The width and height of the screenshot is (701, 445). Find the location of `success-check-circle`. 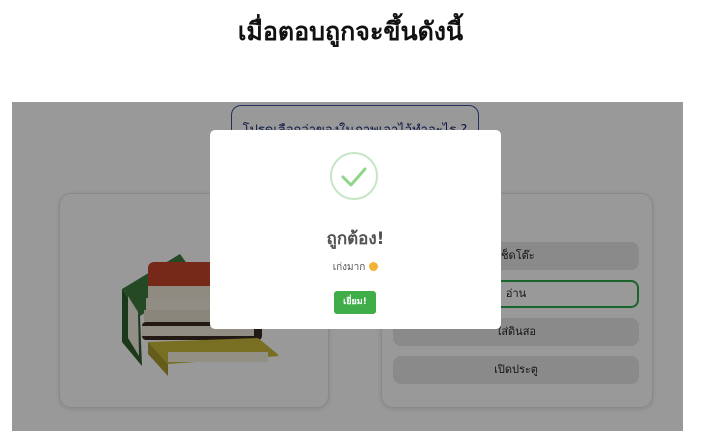

success-check-circle is located at coordinates (354, 176).